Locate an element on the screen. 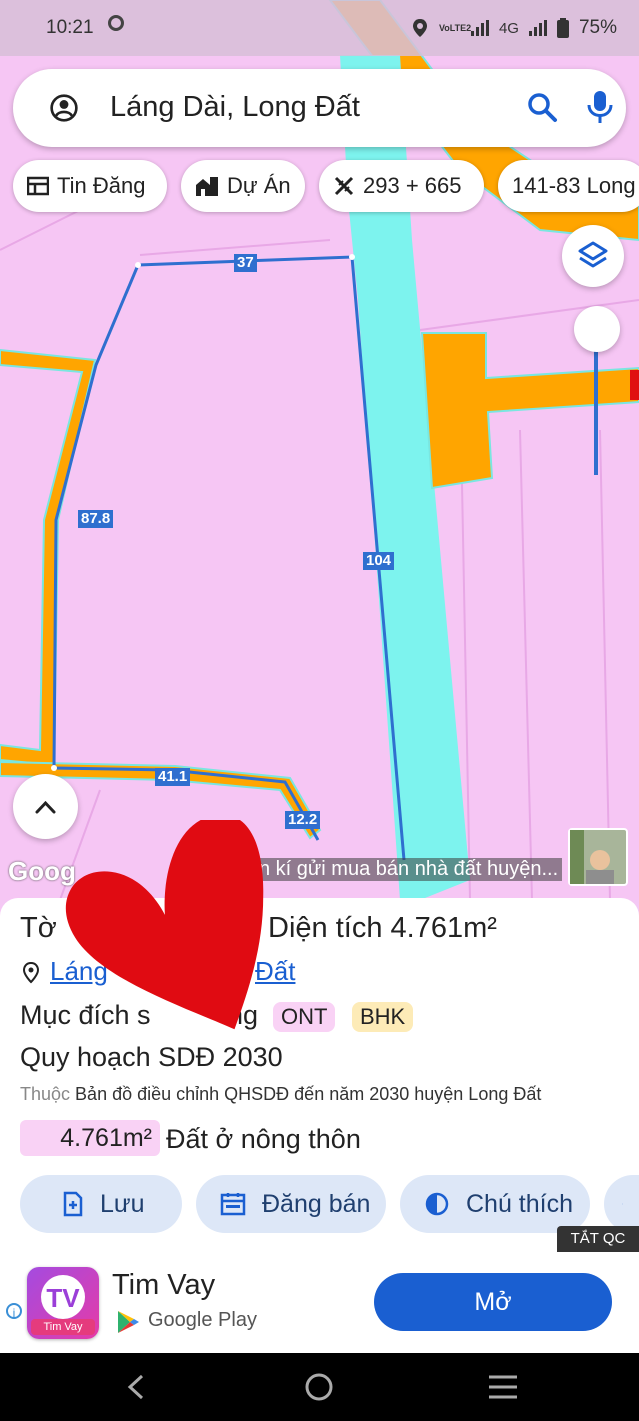 This screenshot has width=639, height=1421. edge-label: 104 is located at coordinates (379, 561).